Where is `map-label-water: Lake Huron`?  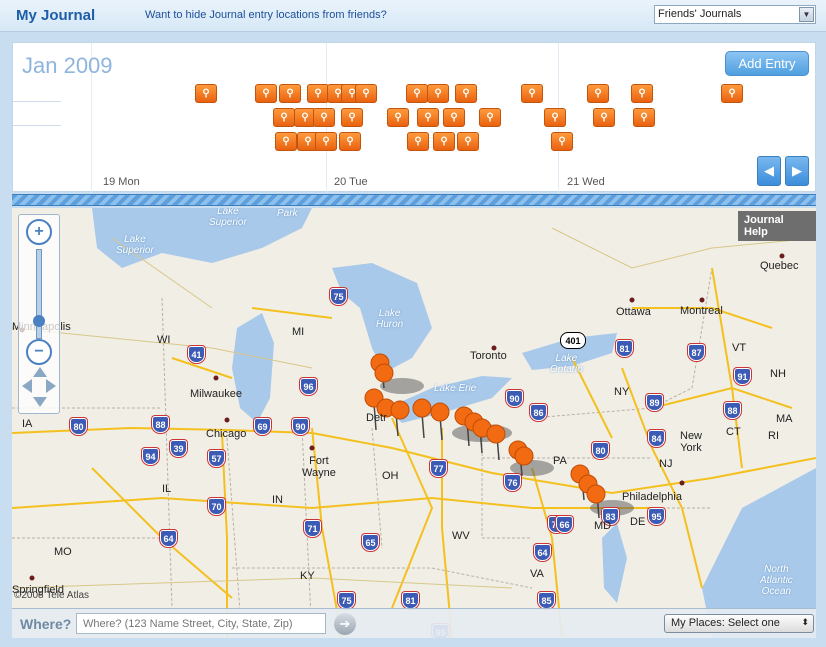 map-label-water: Lake Huron is located at coordinates (390, 319).